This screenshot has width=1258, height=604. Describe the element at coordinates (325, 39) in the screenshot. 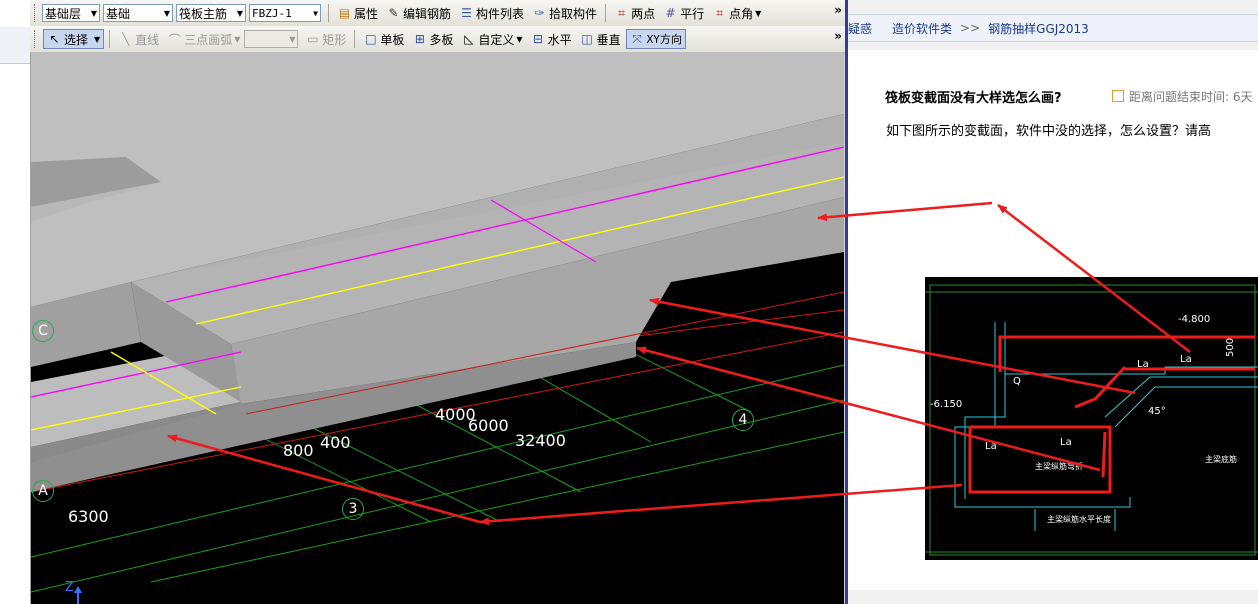

I see `rectangle-button: ▭ 矩形` at that location.